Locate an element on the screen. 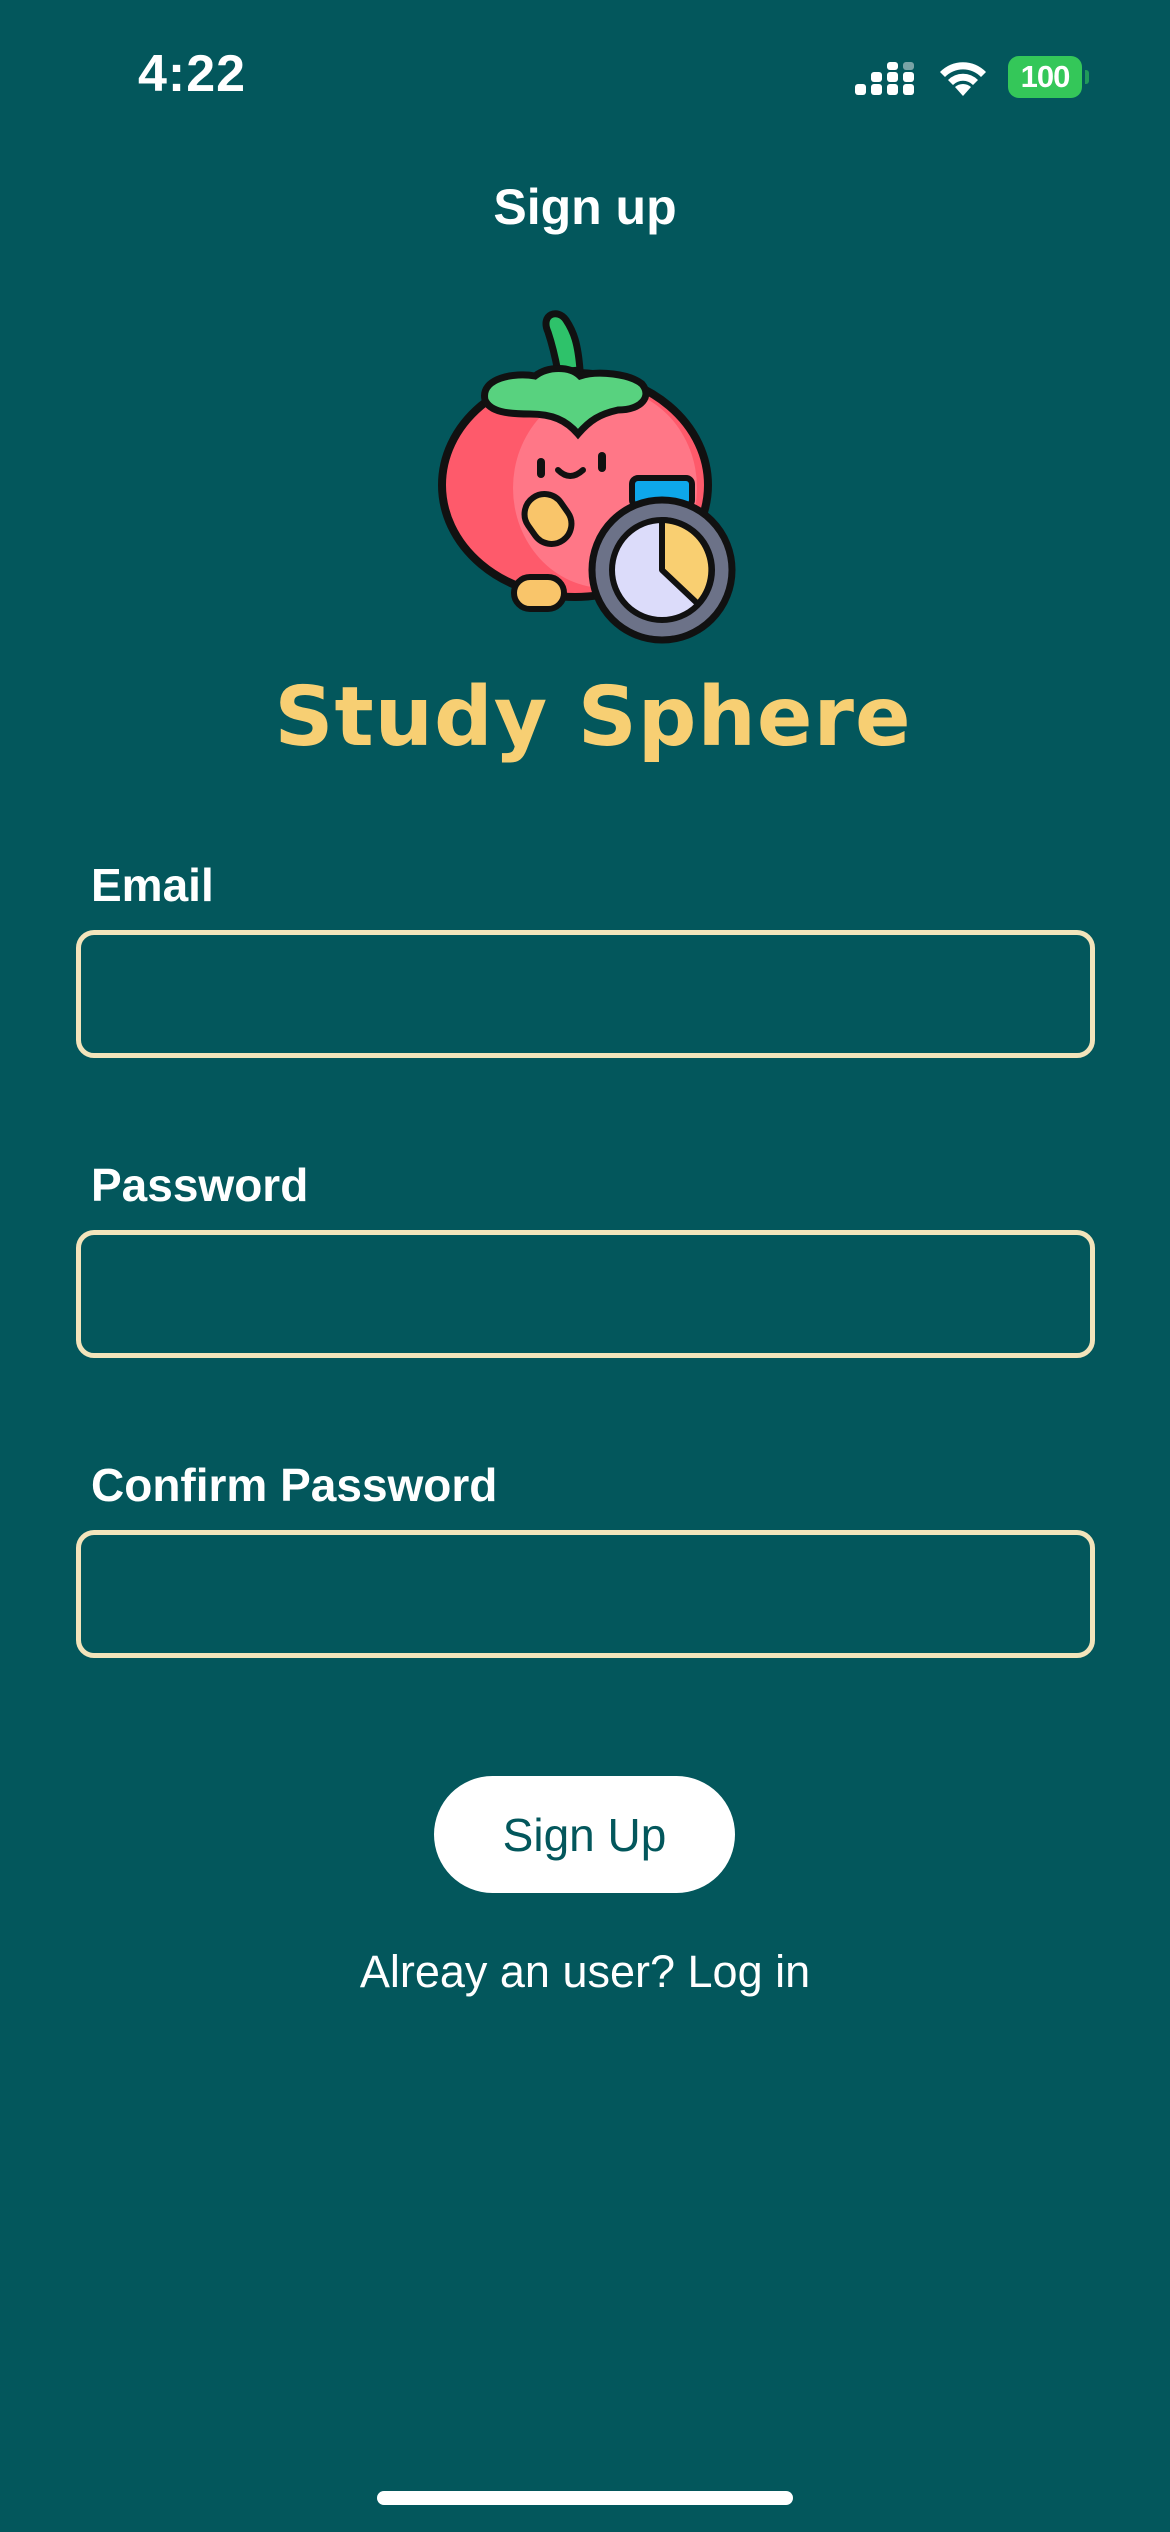 The image size is (1170, 2532). wifi-icon is located at coordinates (963, 79).